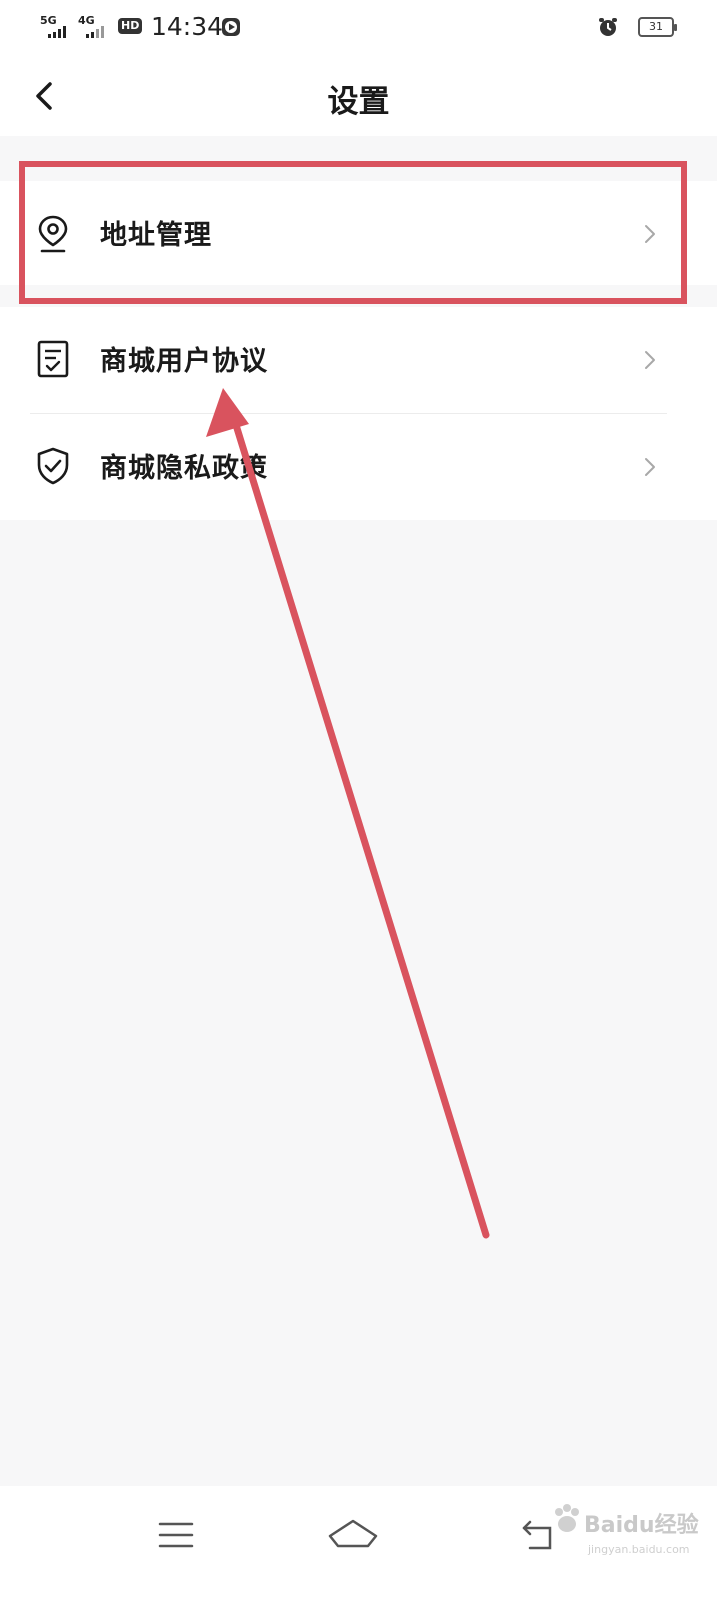 This screenshot has width=717, height=1600. I want to click on home-icon, so click(353, 1533).